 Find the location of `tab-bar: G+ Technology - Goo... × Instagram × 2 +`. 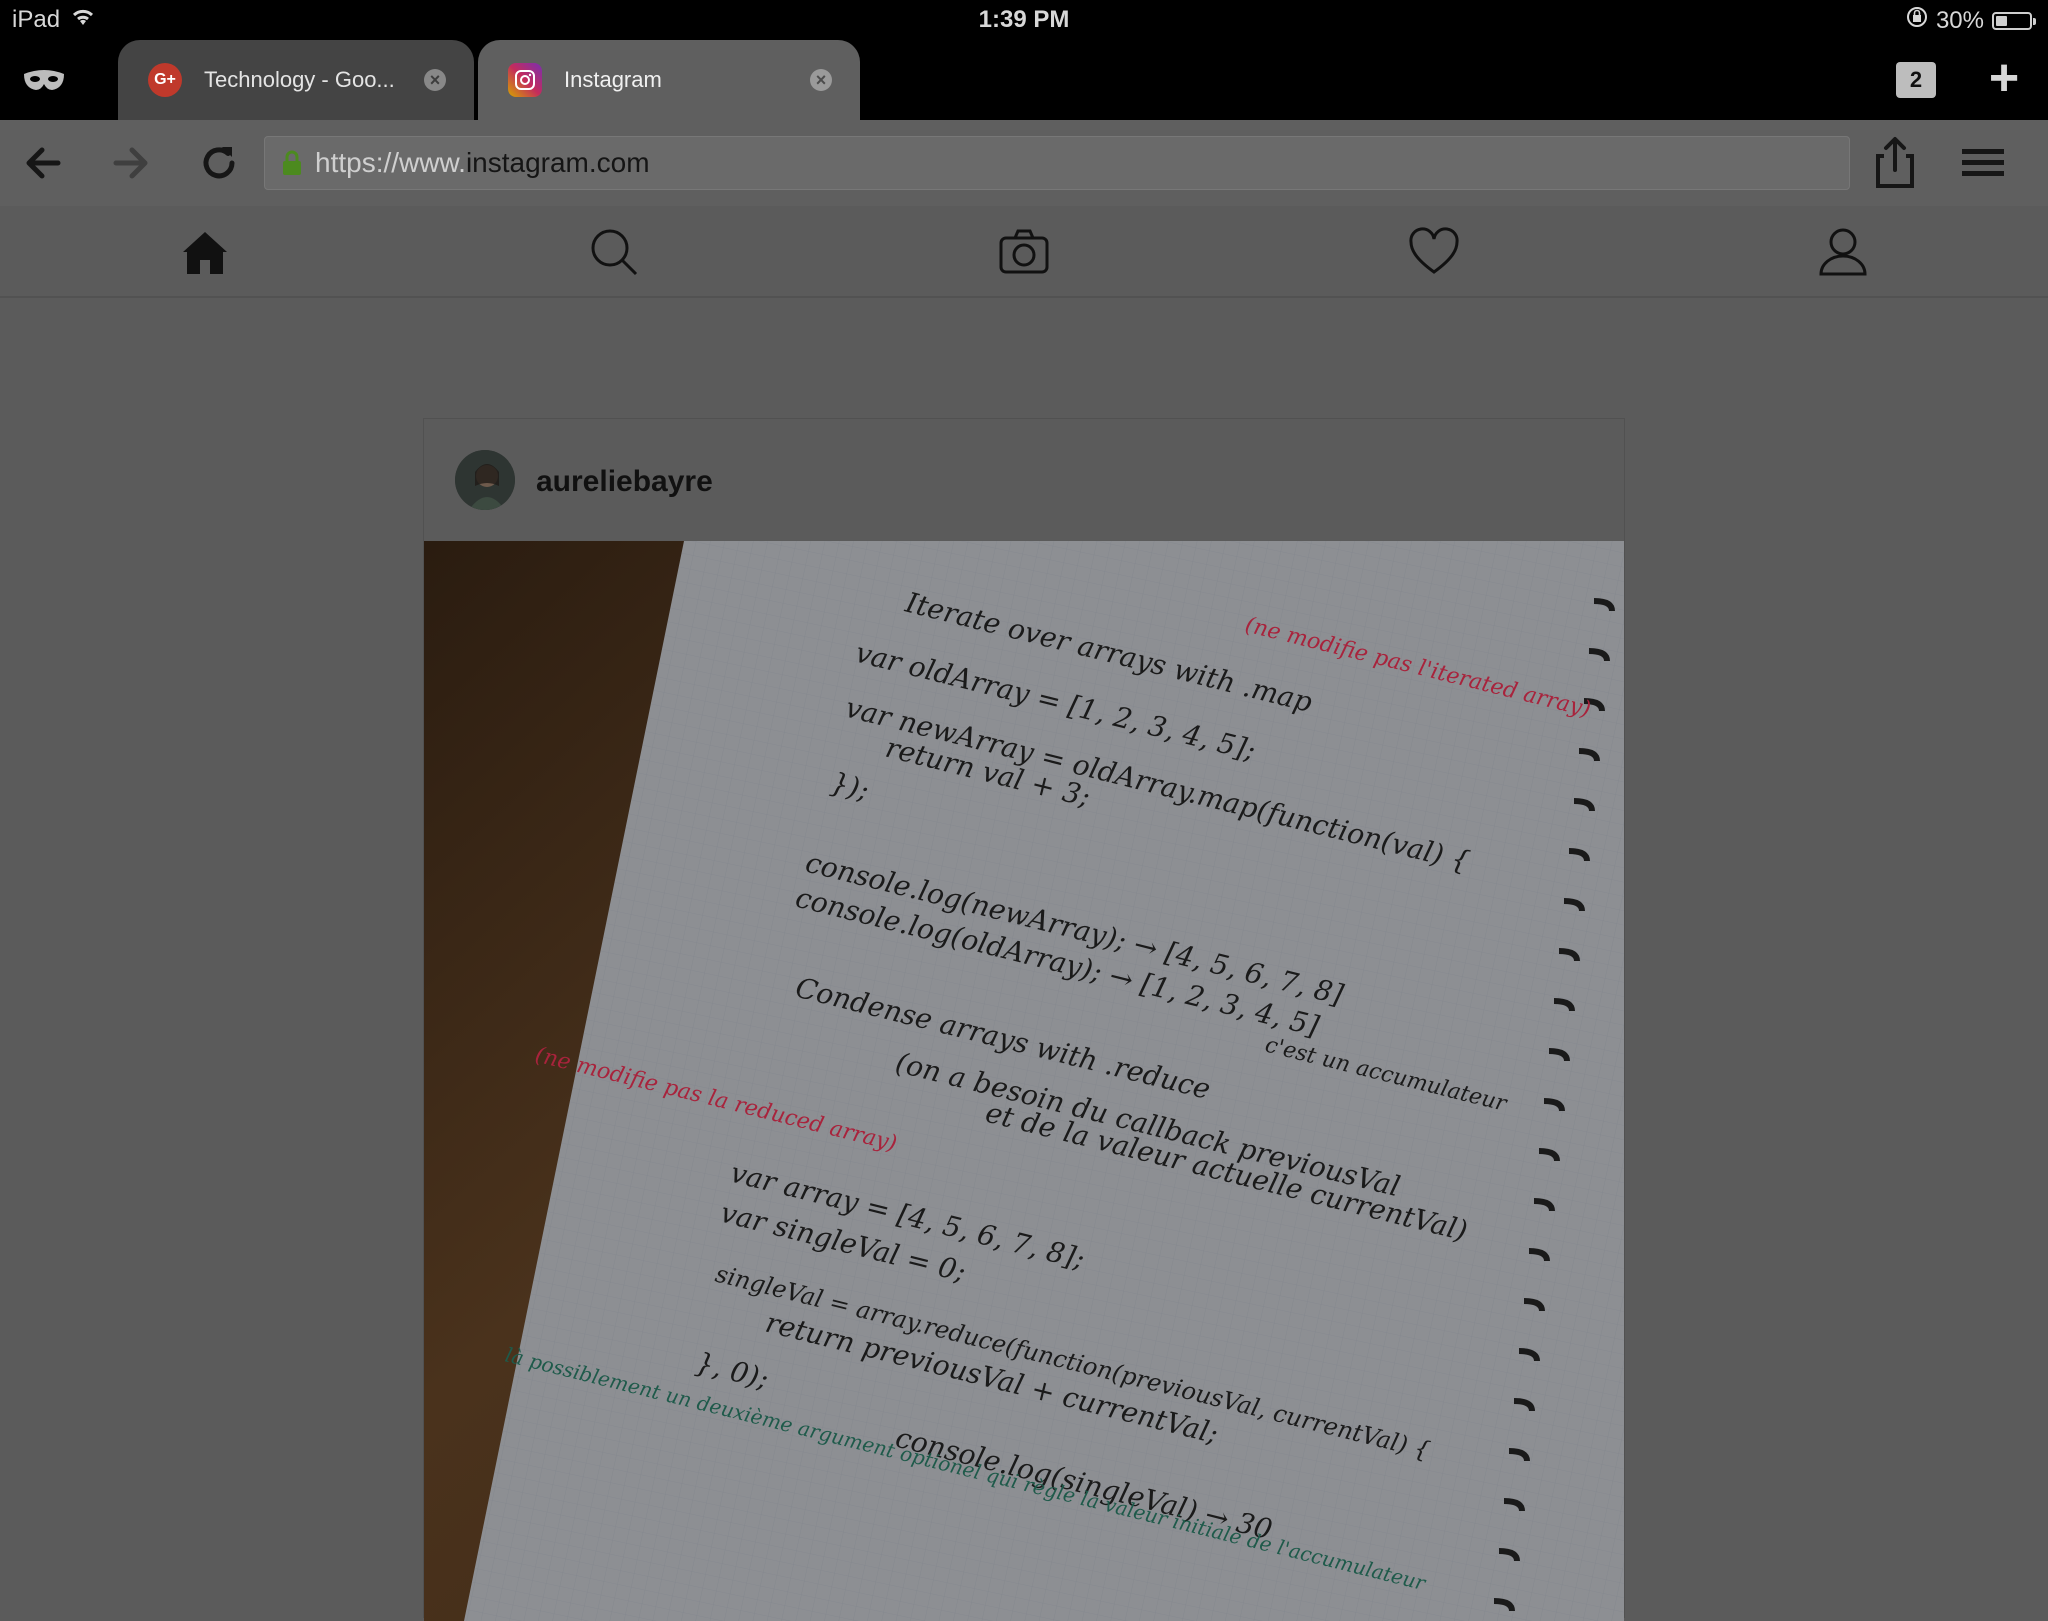

tab-bar: G+ Technology - Goo... × Instagram × 2 + is located at coordinates (1024, 80).